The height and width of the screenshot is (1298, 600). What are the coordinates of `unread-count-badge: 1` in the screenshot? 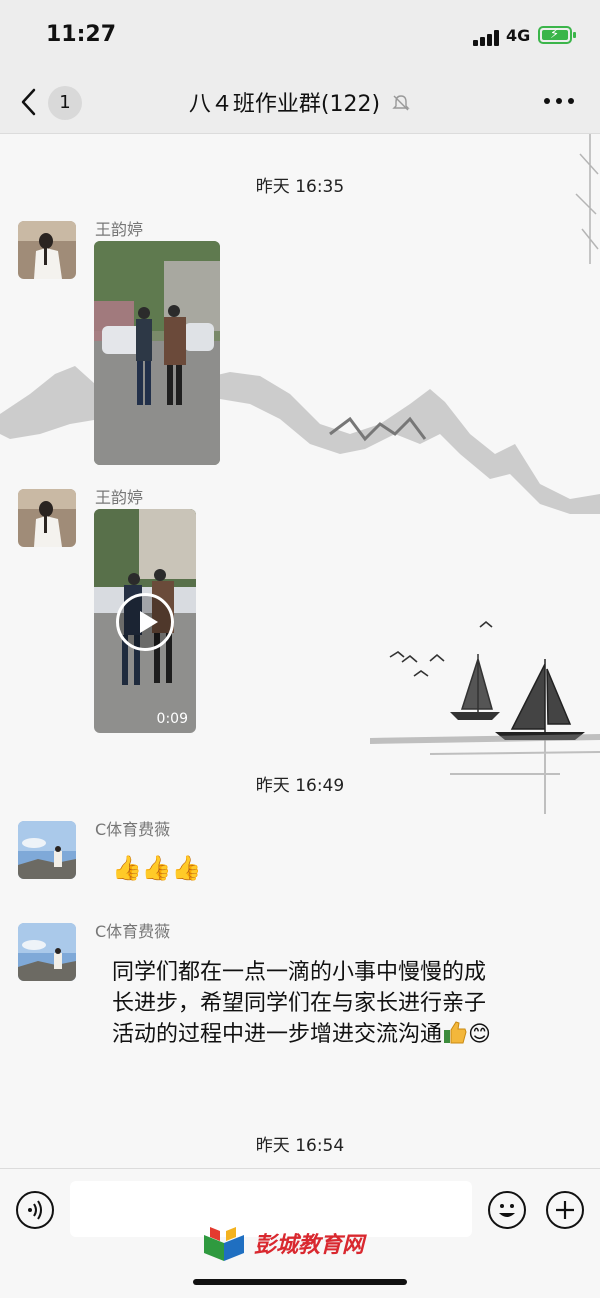 It's located at (65, 103).